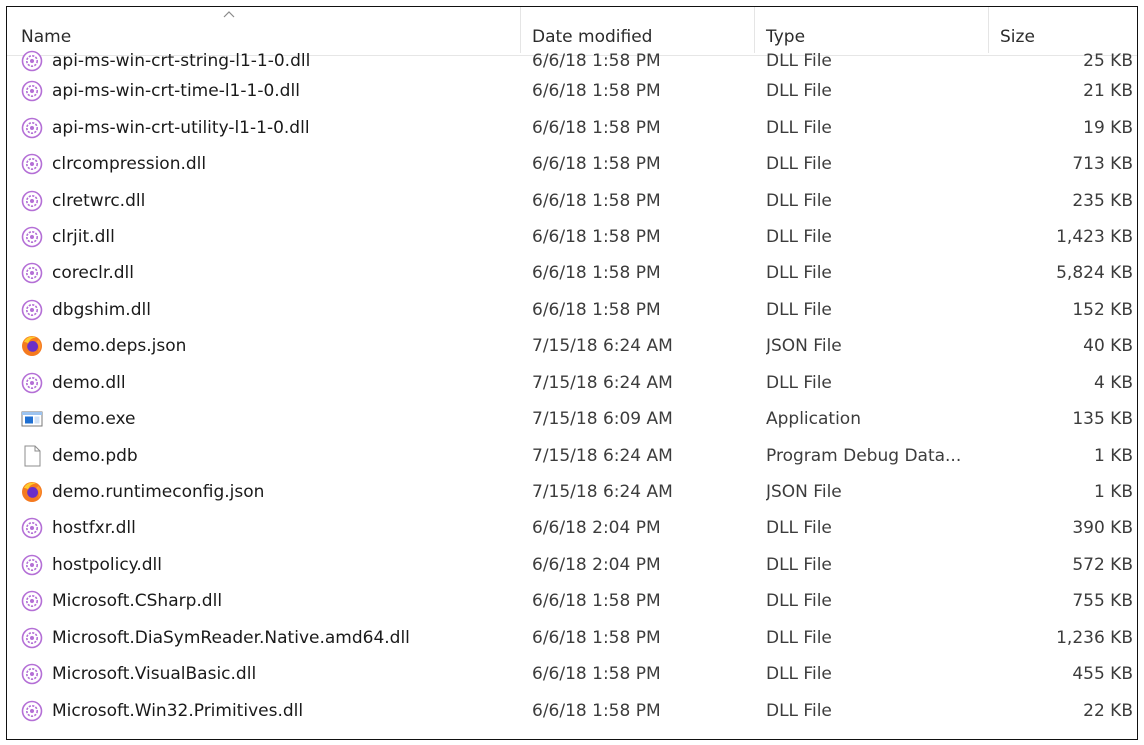  What do you see at coordinates (1102, 200) in the screenshot?
I see `file-size: 235 KB` at bounding box center [1102, 200].